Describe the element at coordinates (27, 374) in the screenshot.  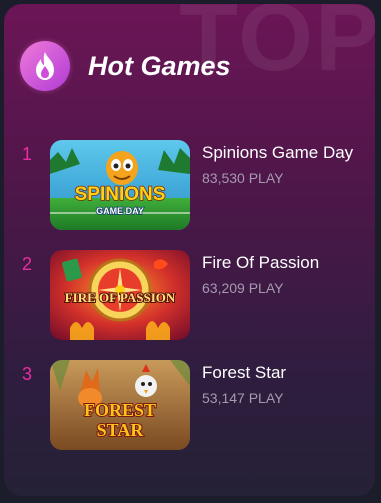
I see `game-rank: 3` at that location.